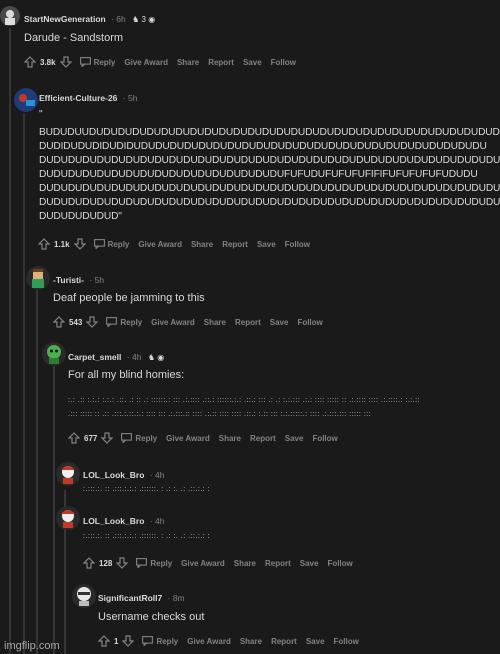 The height and width of the screenshot is (654, 500). What do you see at coordinates (94, 357) in the screenshot?
I see `author-name: Carpet_smell` at bounding box center [94, 357].